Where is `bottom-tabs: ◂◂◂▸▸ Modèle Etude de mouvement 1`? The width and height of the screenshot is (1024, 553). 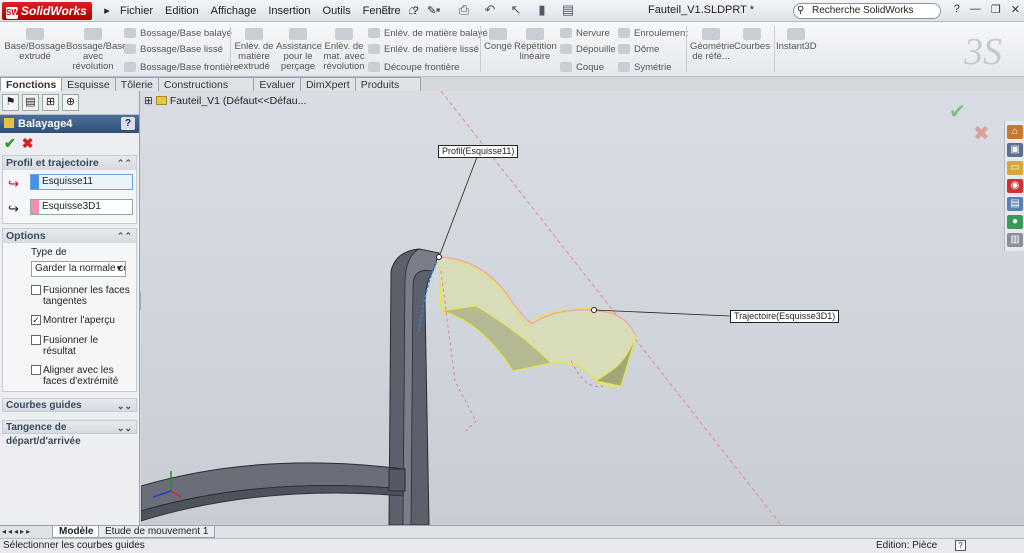
bottom-tabs: ◂◂◂▸▸ Modèle Etude de mouvement 1 is located at coordinates (512, 531).